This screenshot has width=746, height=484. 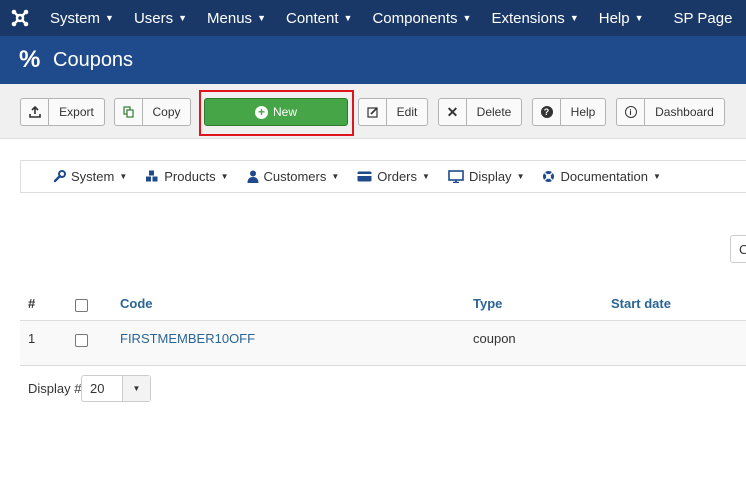 What do you see at coordinates (35, 112) in the screenshot?
I see `upload-icon` at bounding box center [35, 112].